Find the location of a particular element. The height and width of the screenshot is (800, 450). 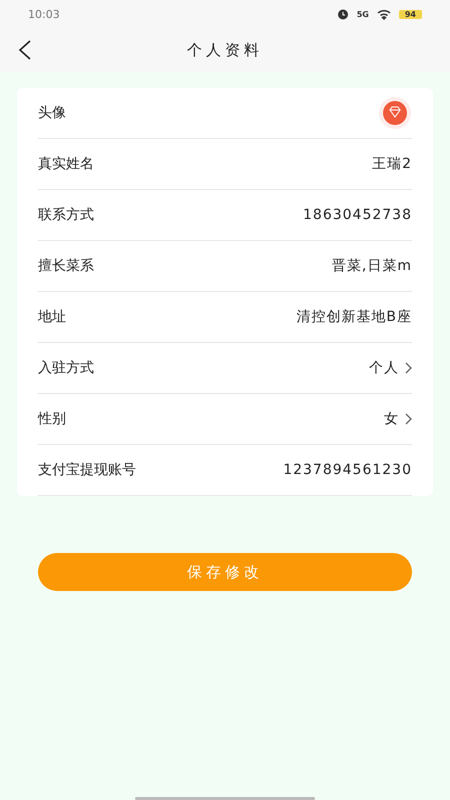

avatar-icon is located at coordinates (395, 113).